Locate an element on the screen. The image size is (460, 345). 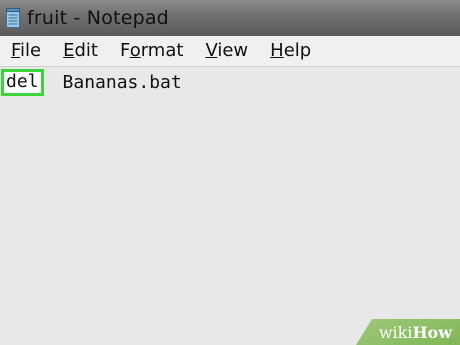
menu-format: Format is located at coordinates (150, 51).